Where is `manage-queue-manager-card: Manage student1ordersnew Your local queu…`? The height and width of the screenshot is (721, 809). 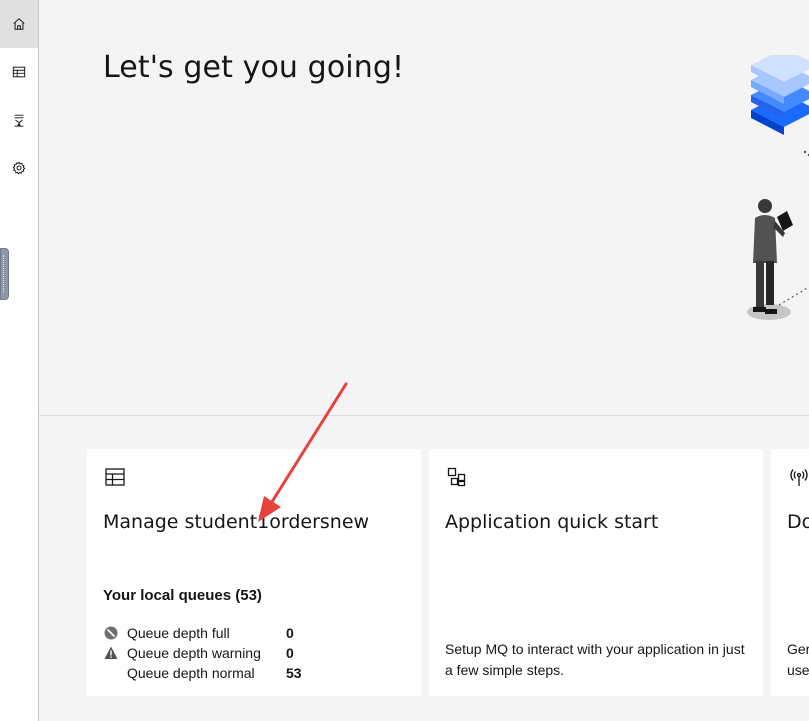 manage-queue-manager-card: Manage student1ordersnew Your local queu… is located at coordinates (254, 572).